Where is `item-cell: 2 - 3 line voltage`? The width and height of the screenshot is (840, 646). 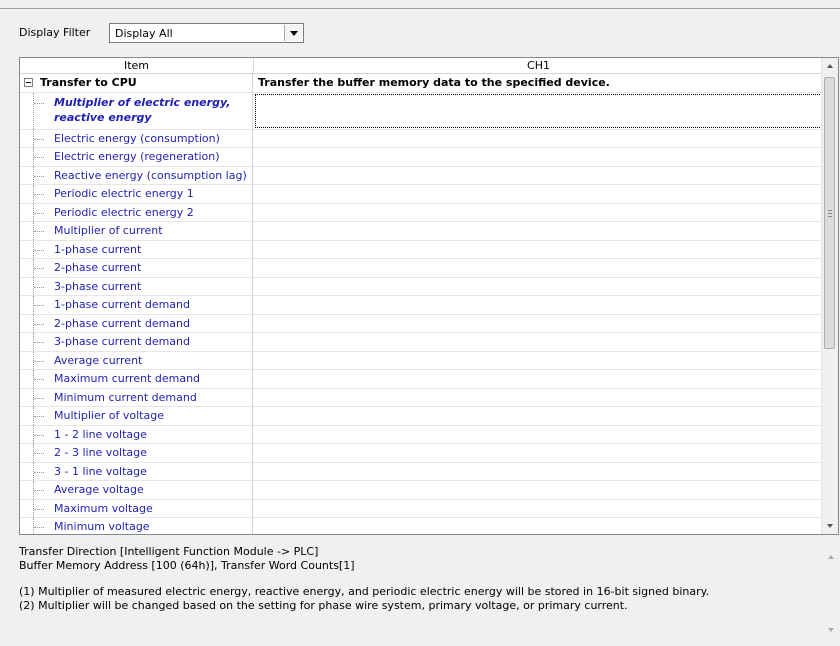
item-cell: 2 - 3 line voltage is located at coordinates (136, 453).